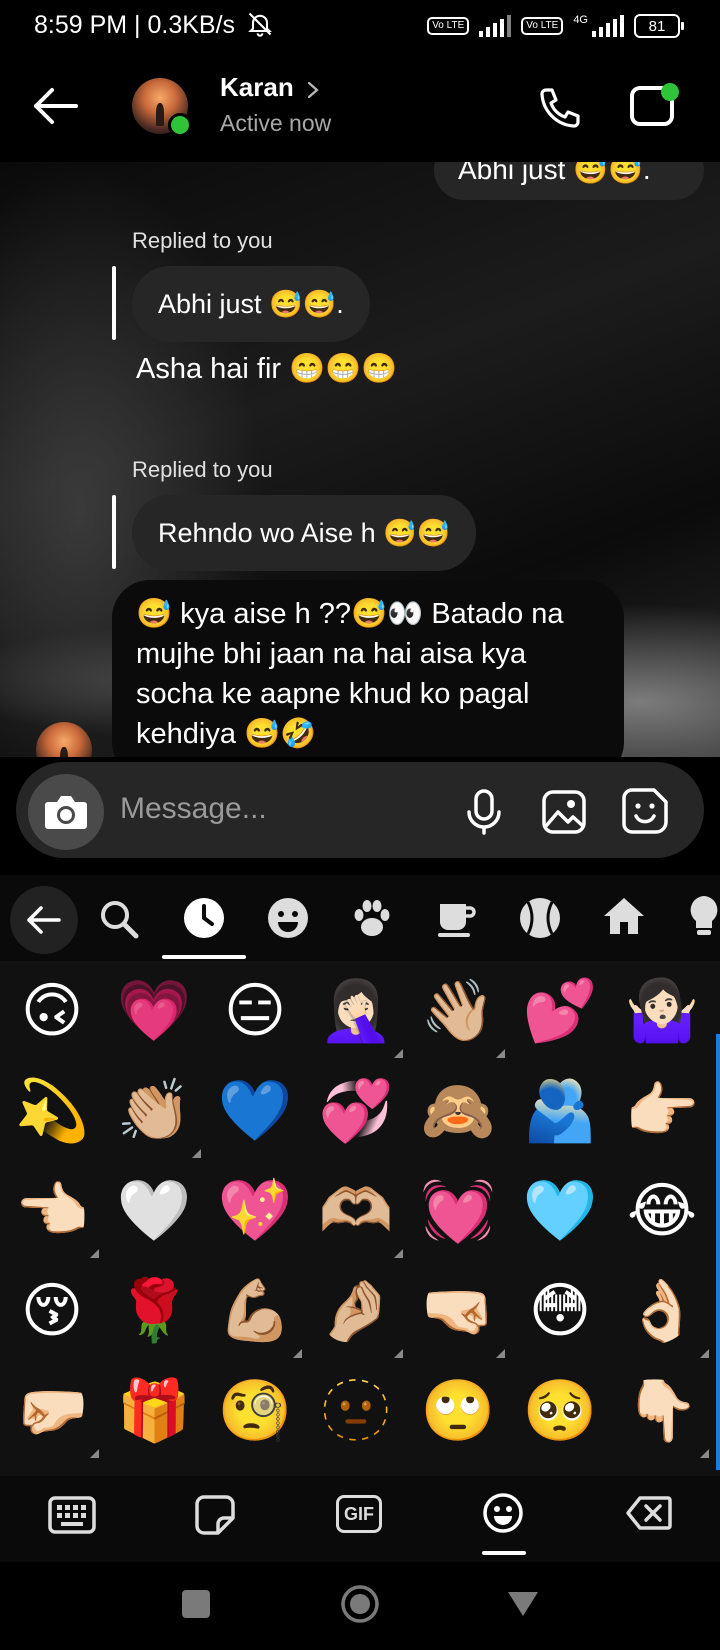 The height and width of the screenshot is (1650, 720). I want to click on status-icons: Vo LTE Vo LTE 4G 81, so click(555, 26).